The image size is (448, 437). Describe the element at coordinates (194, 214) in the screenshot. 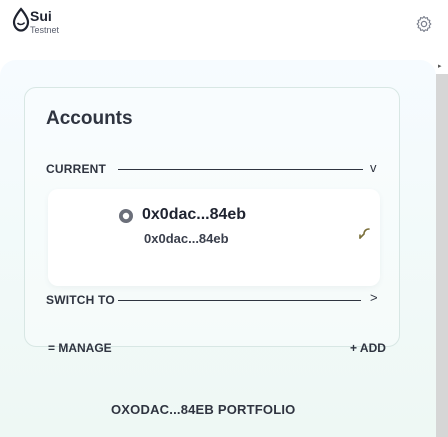

I see `account-name: 0x0dac...84eb` at that location.